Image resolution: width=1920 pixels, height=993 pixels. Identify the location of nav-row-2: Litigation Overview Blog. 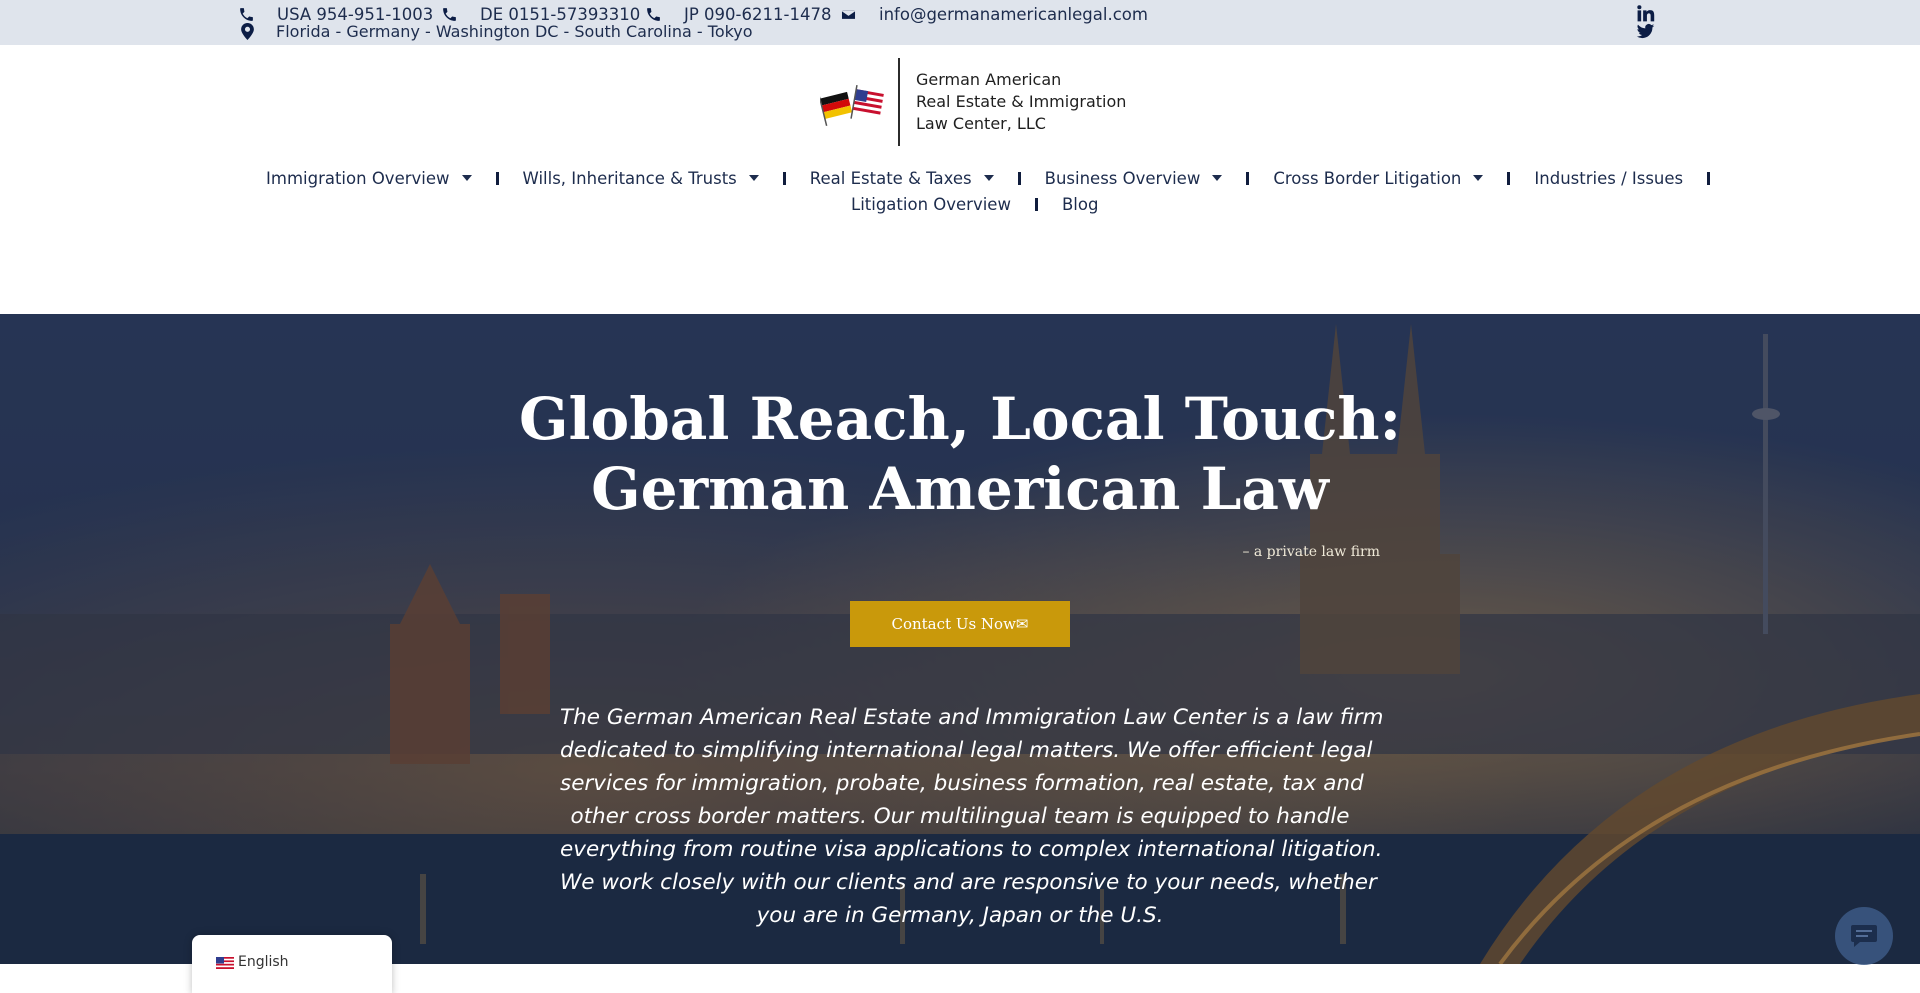
(974, 204).